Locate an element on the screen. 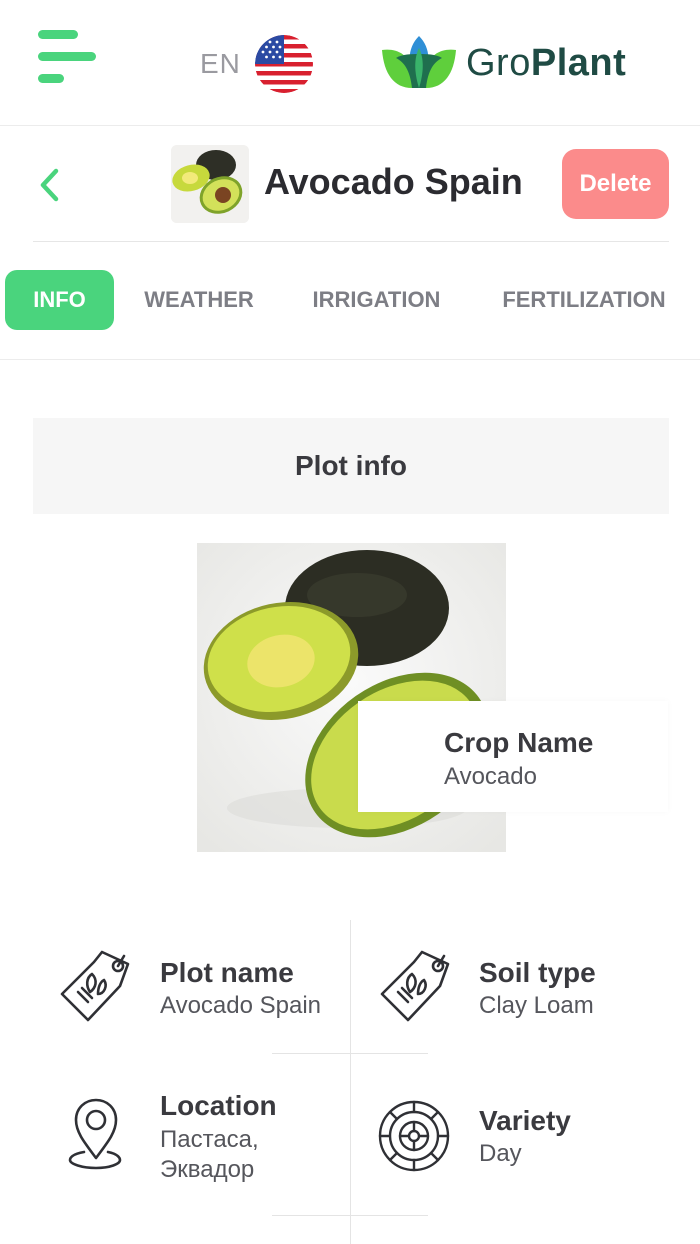  variety-value: Day is located at coordinates (500, 1153).